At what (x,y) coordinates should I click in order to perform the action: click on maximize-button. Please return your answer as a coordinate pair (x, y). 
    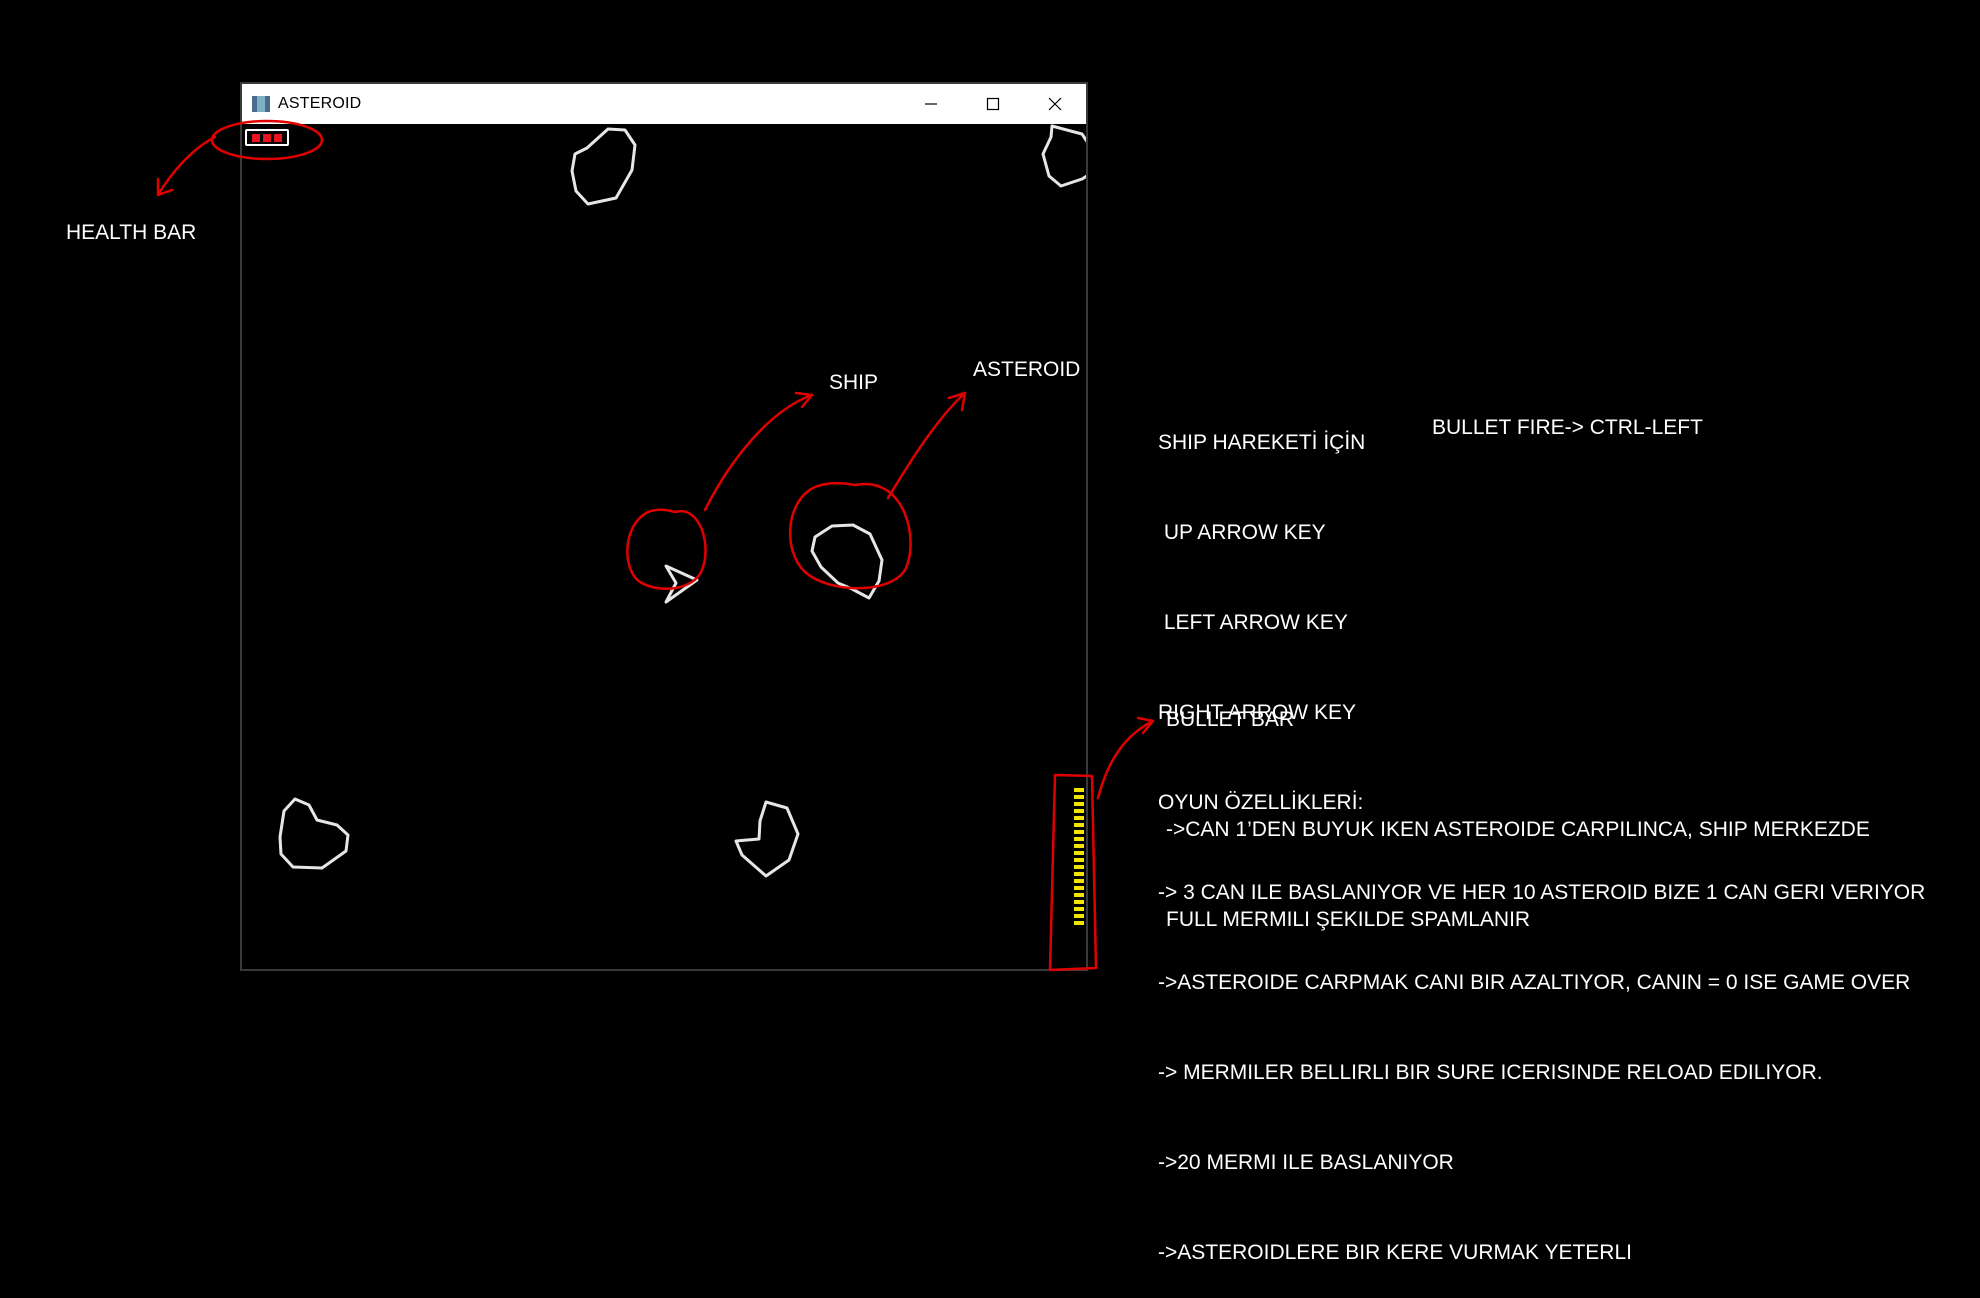
    Looking at the image, I should click on (993, 104).